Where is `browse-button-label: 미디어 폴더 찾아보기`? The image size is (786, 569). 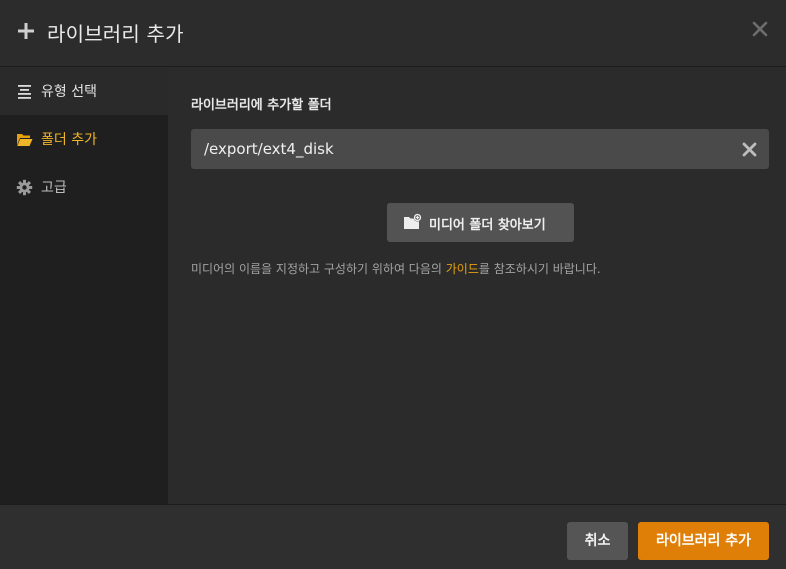
browse-button-label: 미디어 폴더 찾아보기 is located at coordinates (487, 225).